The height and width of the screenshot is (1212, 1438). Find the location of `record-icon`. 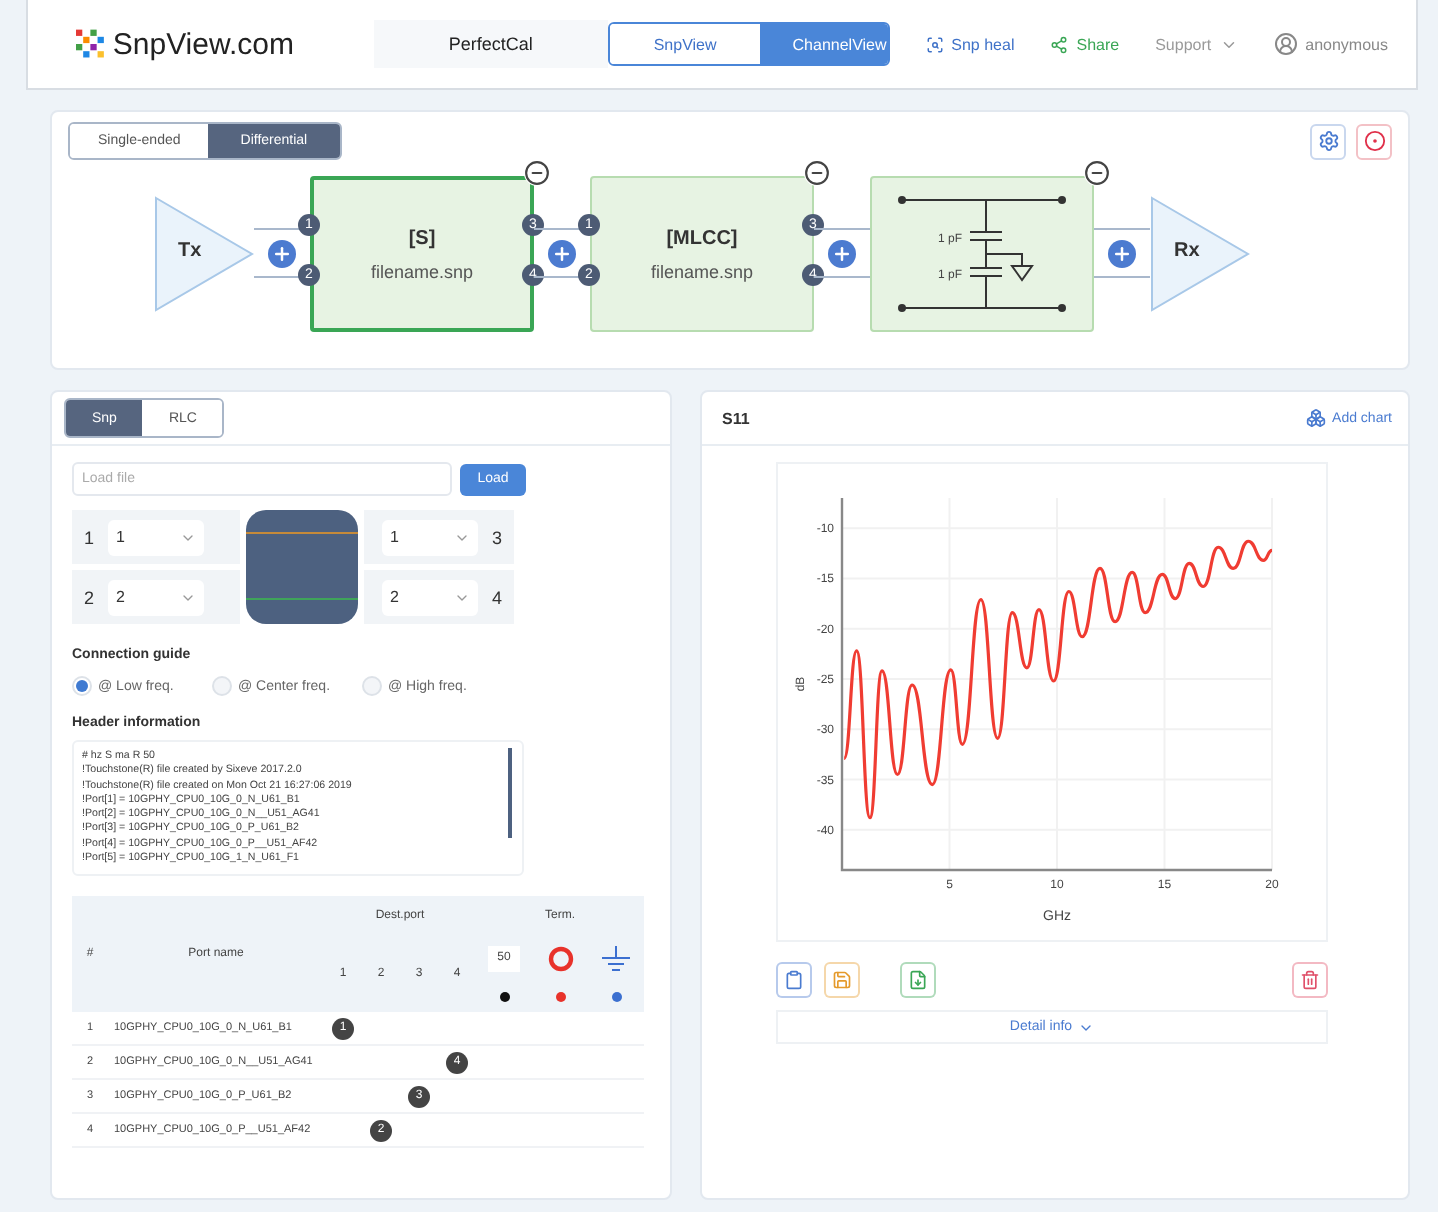

record-icon is located at coordinates (1374, 141).